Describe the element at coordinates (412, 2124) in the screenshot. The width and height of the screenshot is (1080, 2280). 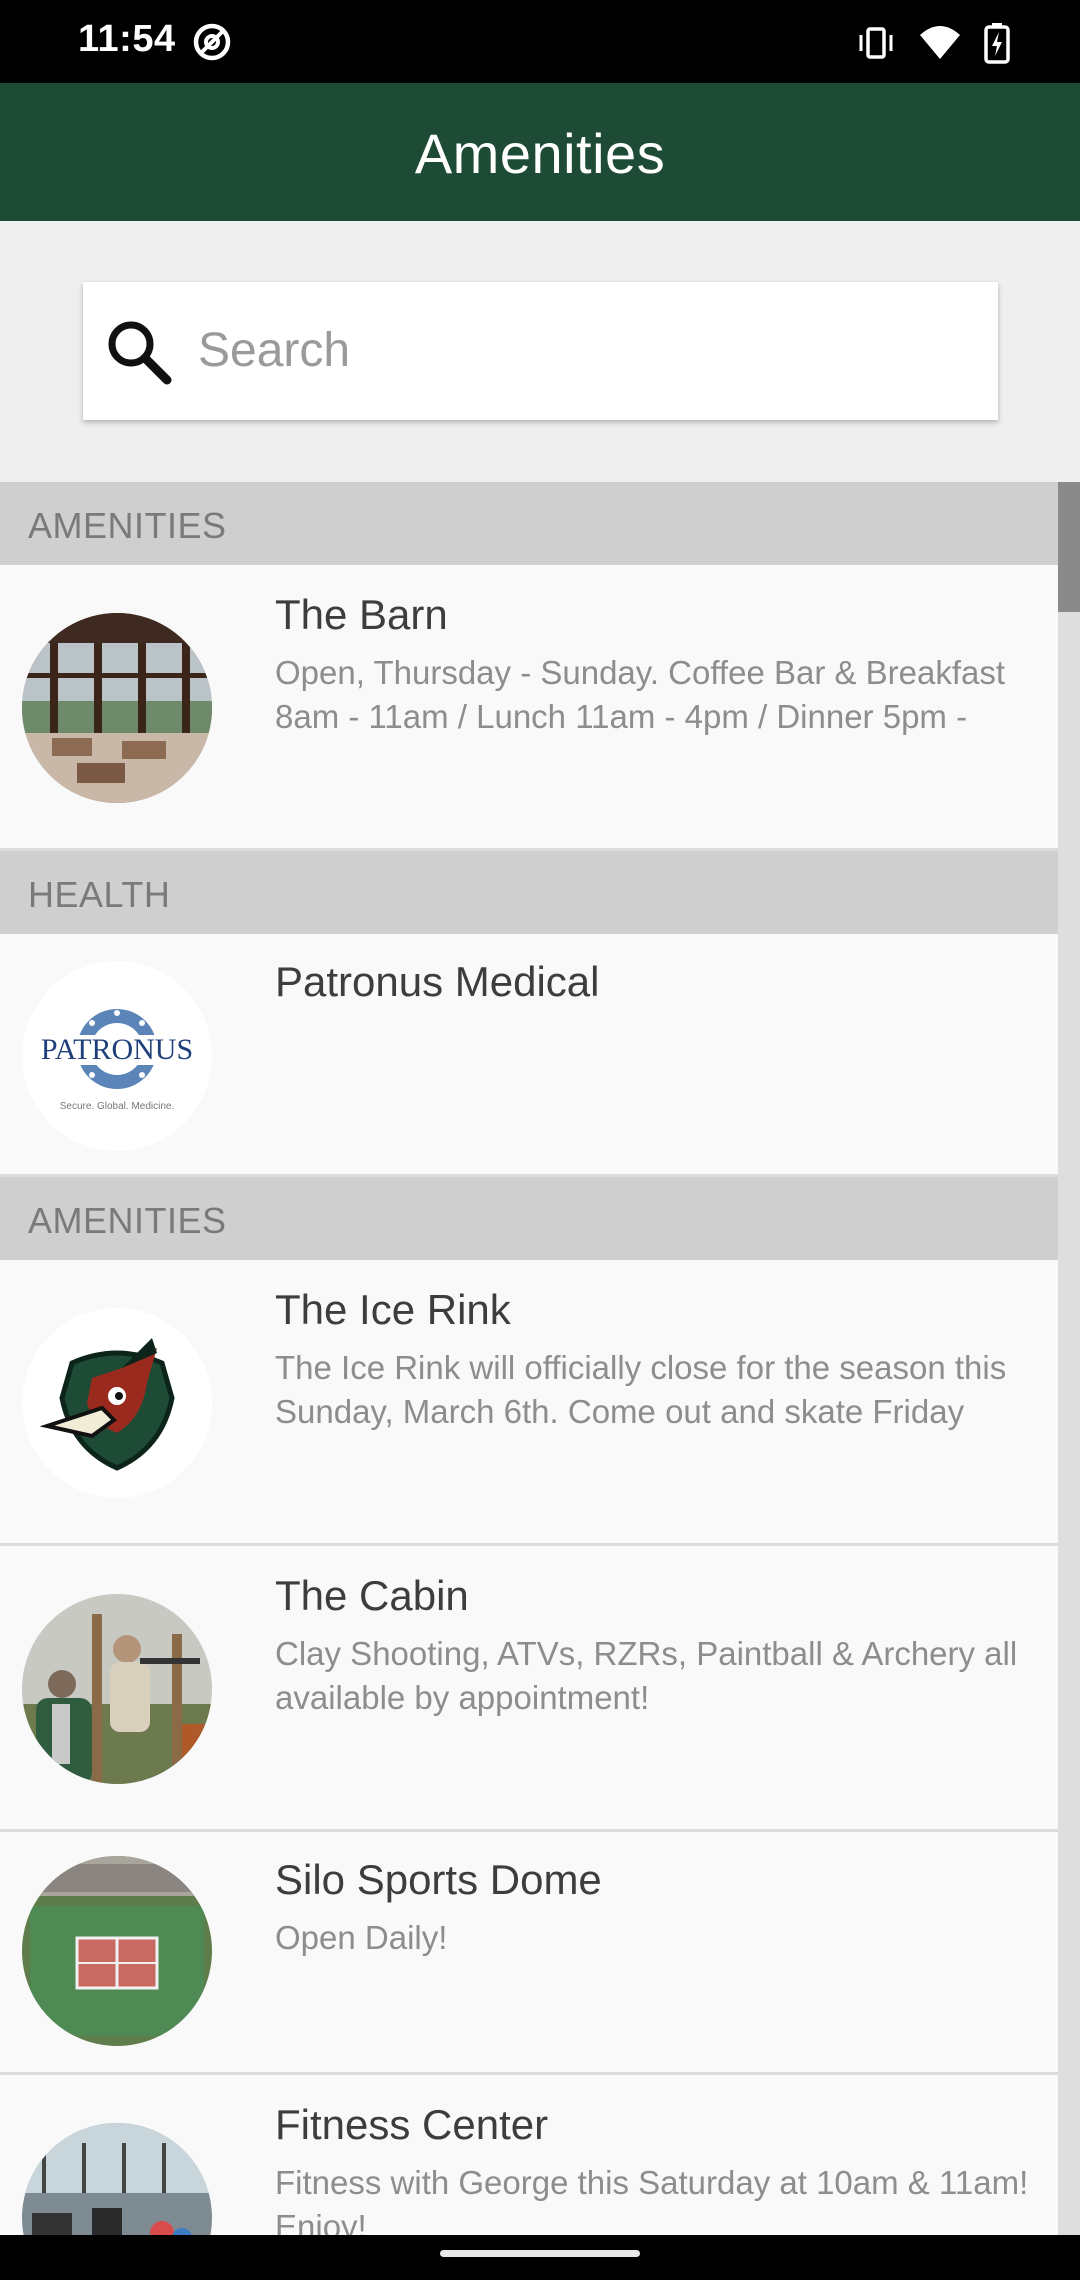
I see `item-title: Fitness Center` at that location.